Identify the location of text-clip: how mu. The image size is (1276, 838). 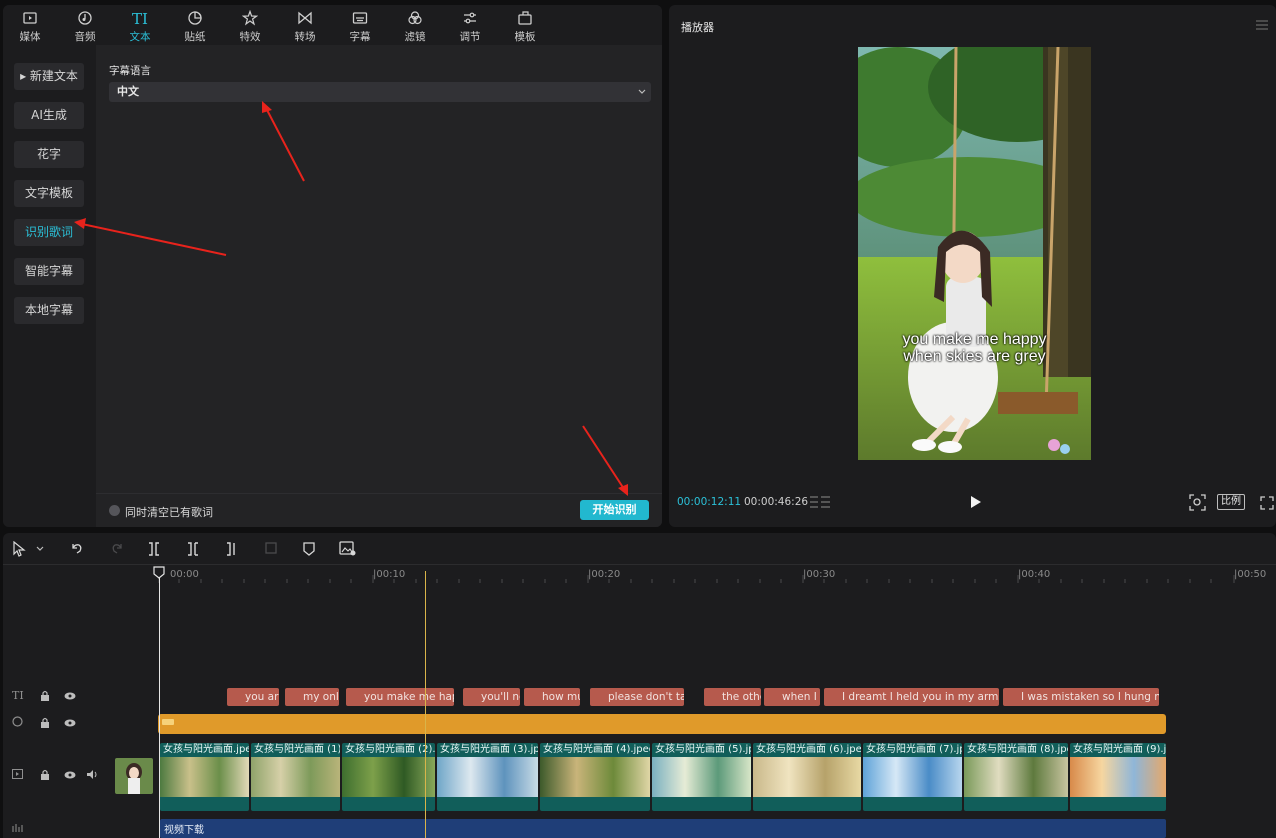
(552, 697).